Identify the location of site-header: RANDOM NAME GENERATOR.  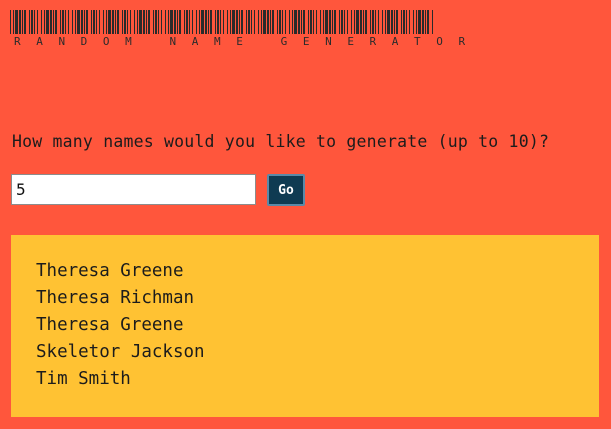
(237, 29).